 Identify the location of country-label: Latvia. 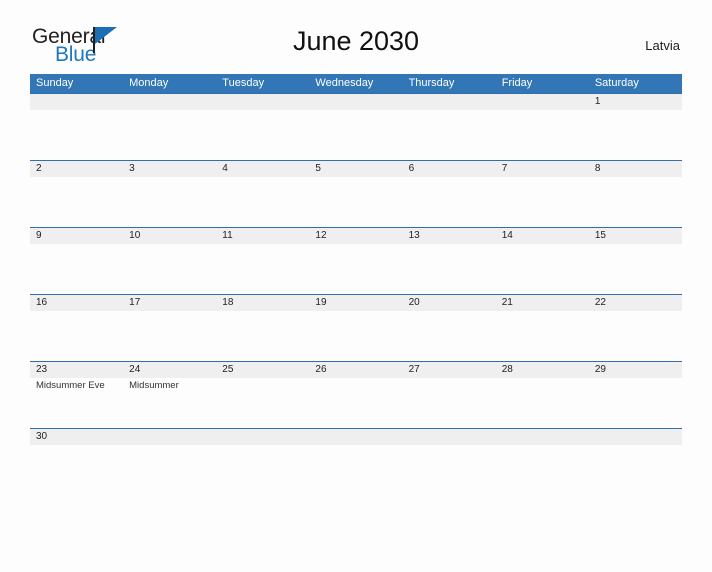
(662, 45).